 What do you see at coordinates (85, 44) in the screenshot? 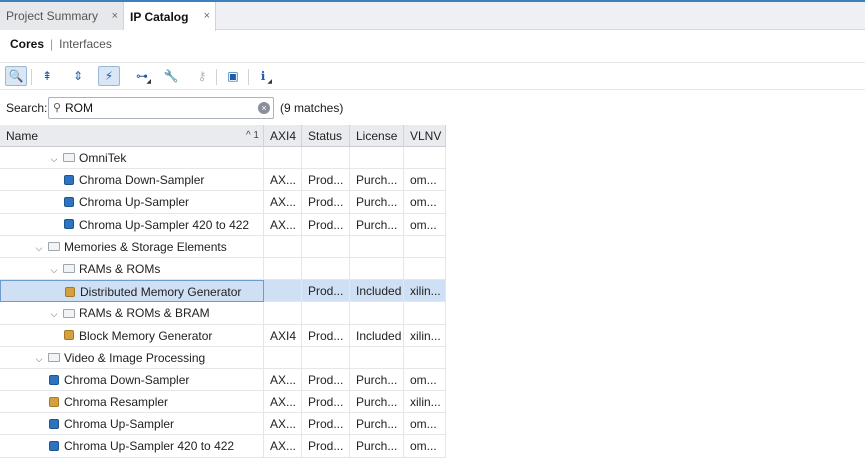
I see `tab-interfaces: Interfaces` at bounding box center [85, 44].